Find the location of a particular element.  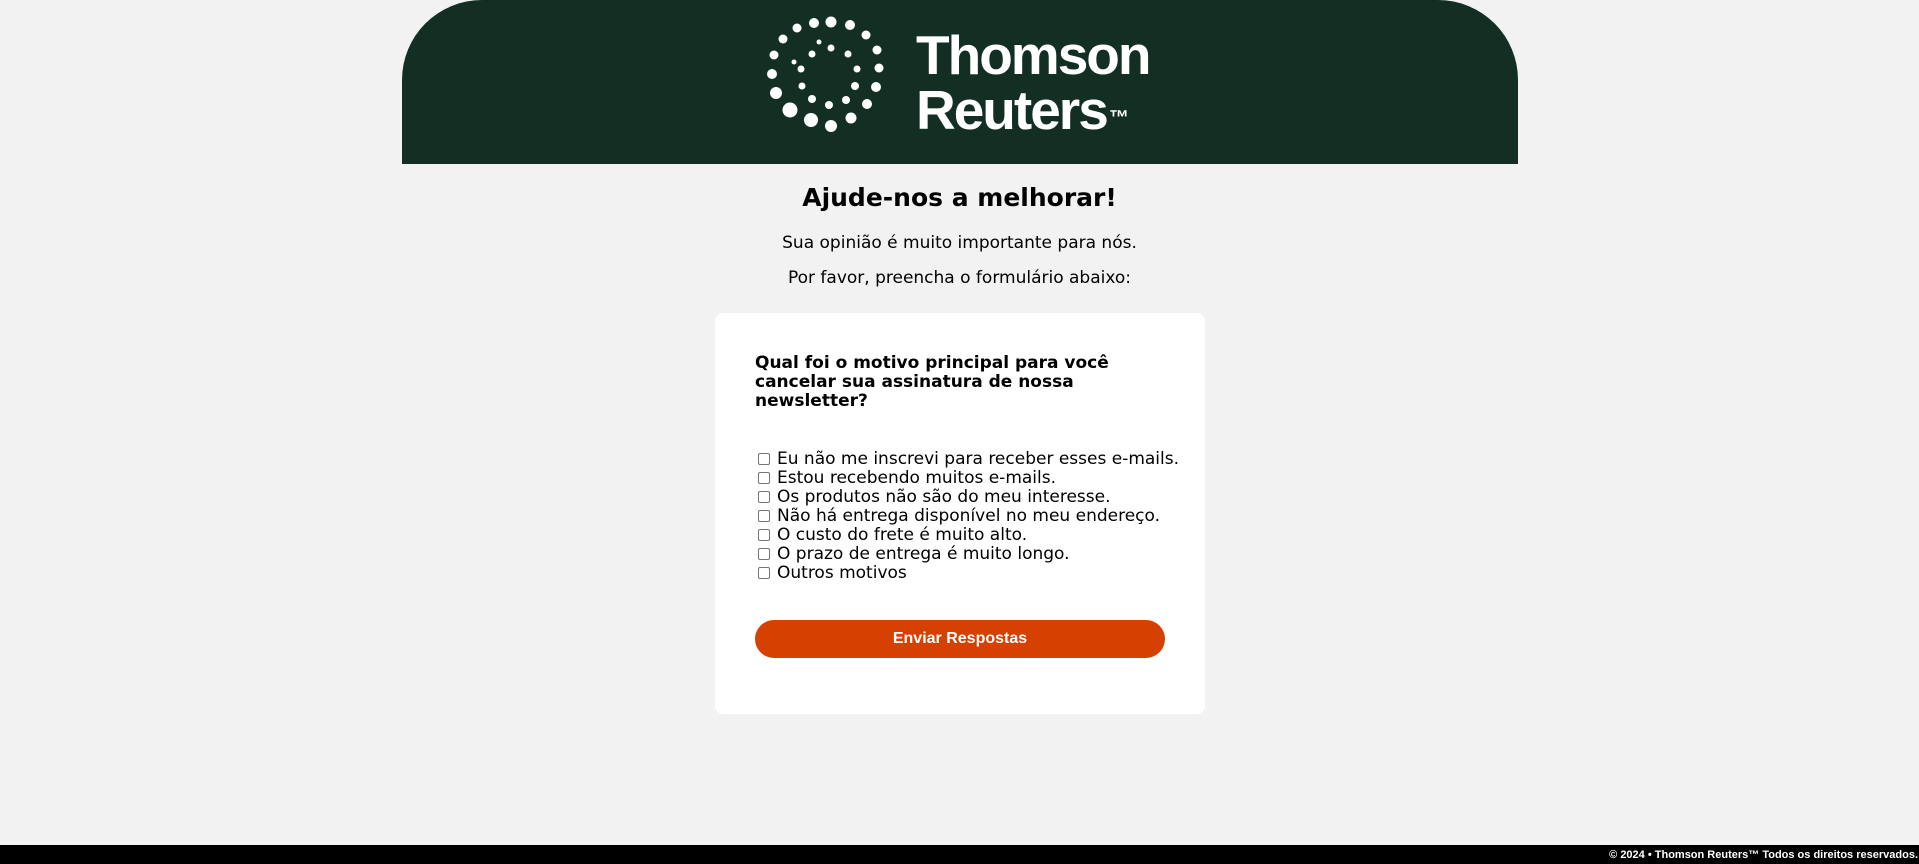

page-subtitle-opinion: Sua opinião é muito importante para nós. is located at coordinates (959, 243).